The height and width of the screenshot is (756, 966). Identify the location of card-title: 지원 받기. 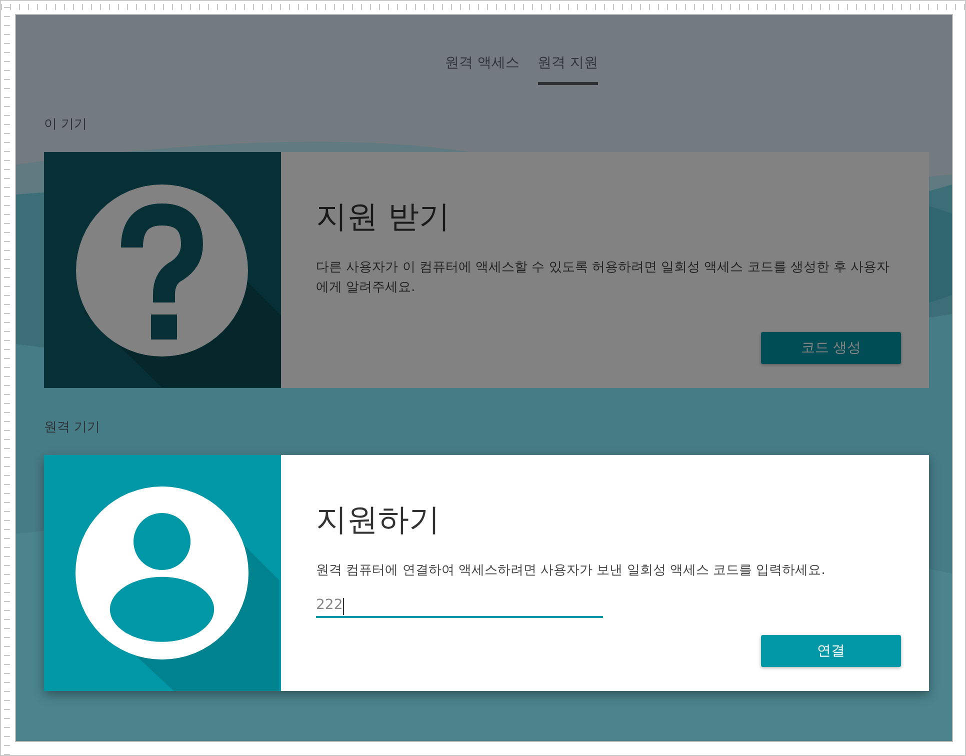
(383, 217).